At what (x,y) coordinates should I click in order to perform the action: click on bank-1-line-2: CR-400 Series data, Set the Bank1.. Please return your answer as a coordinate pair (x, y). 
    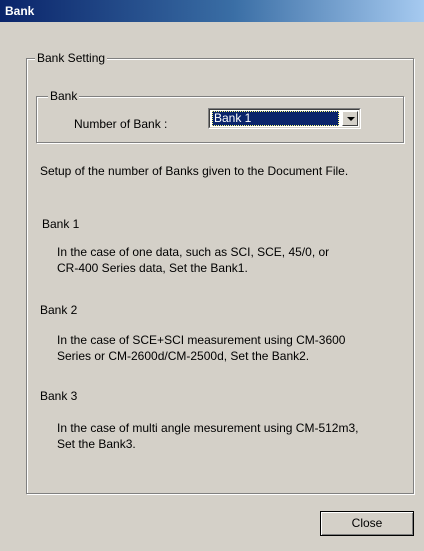
    Looking at the image, I should click on (152, 268).